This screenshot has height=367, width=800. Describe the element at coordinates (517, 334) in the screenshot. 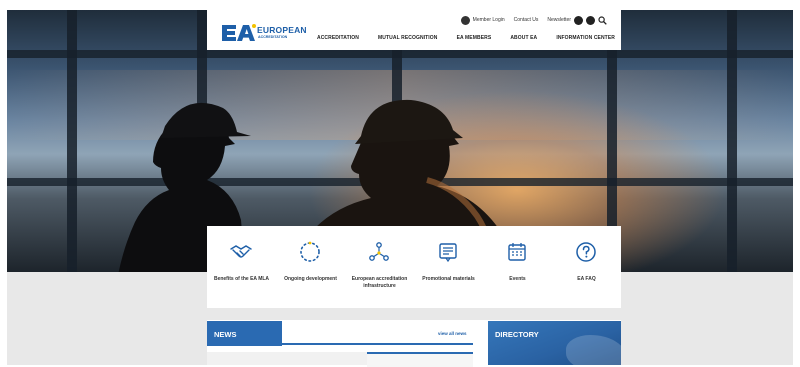

I see `directory-title: DIRECTORY` at that location.